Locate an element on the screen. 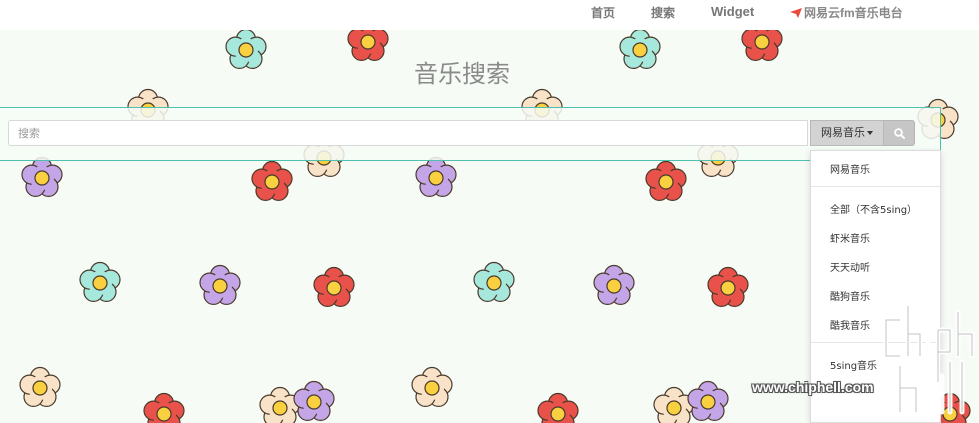  page-title: 音乐搜索 is located at coordinates (462, 74).